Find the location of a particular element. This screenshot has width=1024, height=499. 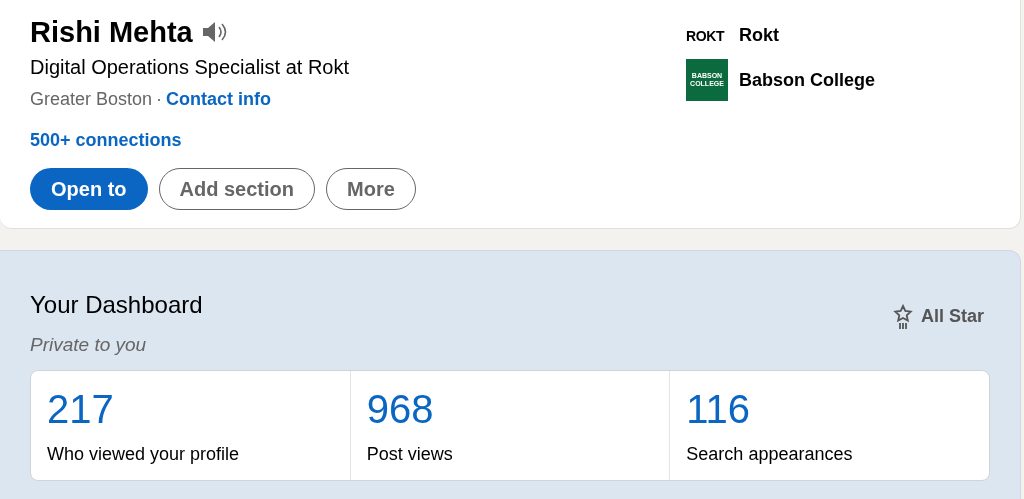

contact-info-link: Contact info is located at coordinates (219, 99).